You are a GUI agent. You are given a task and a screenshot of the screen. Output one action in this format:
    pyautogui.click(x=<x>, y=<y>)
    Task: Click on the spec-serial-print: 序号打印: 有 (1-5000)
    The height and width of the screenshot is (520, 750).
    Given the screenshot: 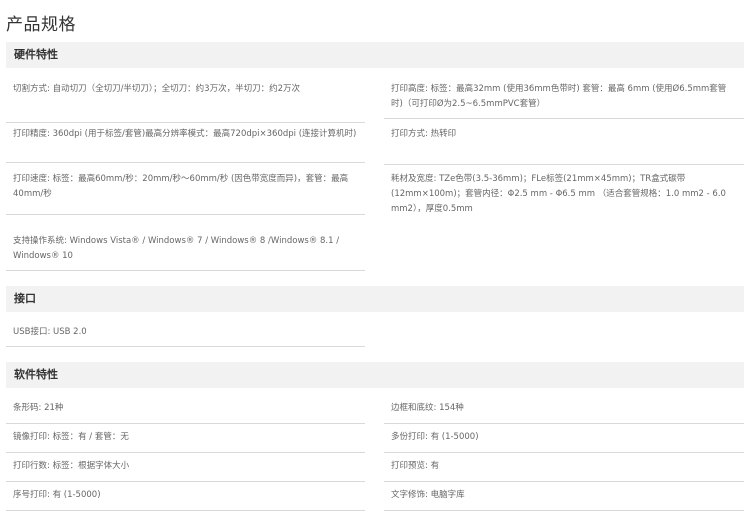 What is the action you would take?
    pyautogui.click(x=185, y=499)
    